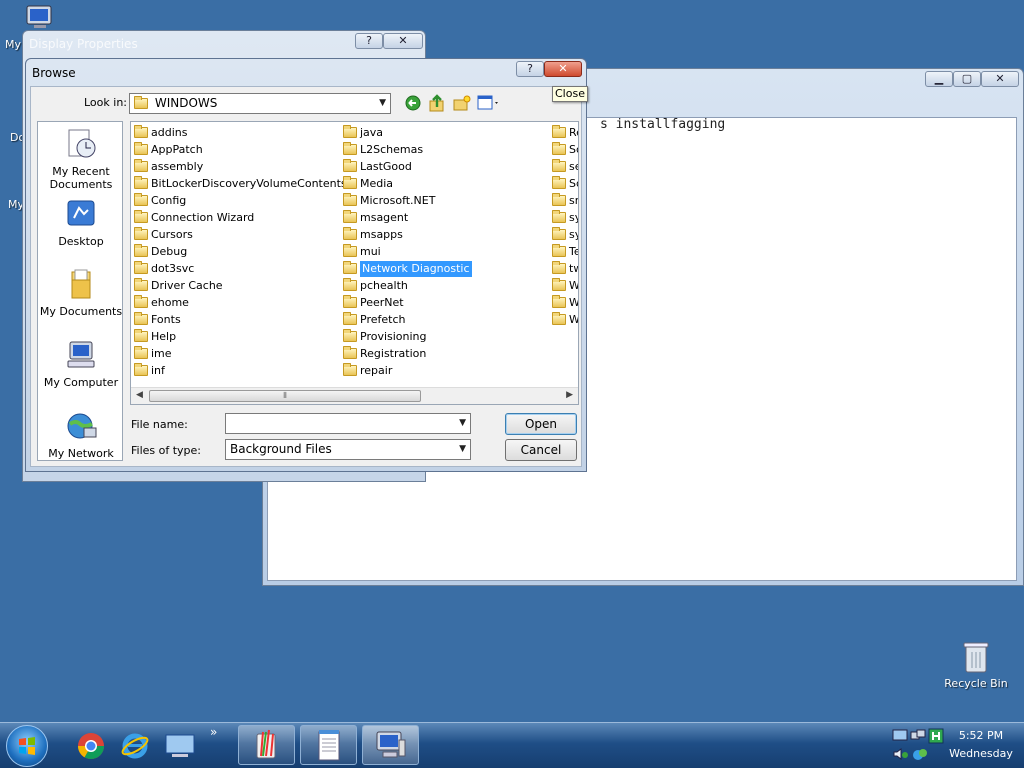 The width and height of the screenshot is (1024, 768). I want to click on taskbar-button-paint, so click(266, 745).